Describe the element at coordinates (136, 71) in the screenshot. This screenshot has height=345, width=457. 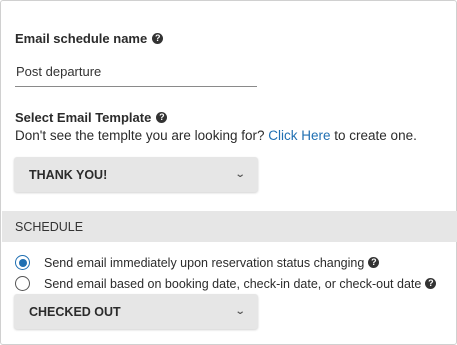
I see `schedule-name-input` at that location.